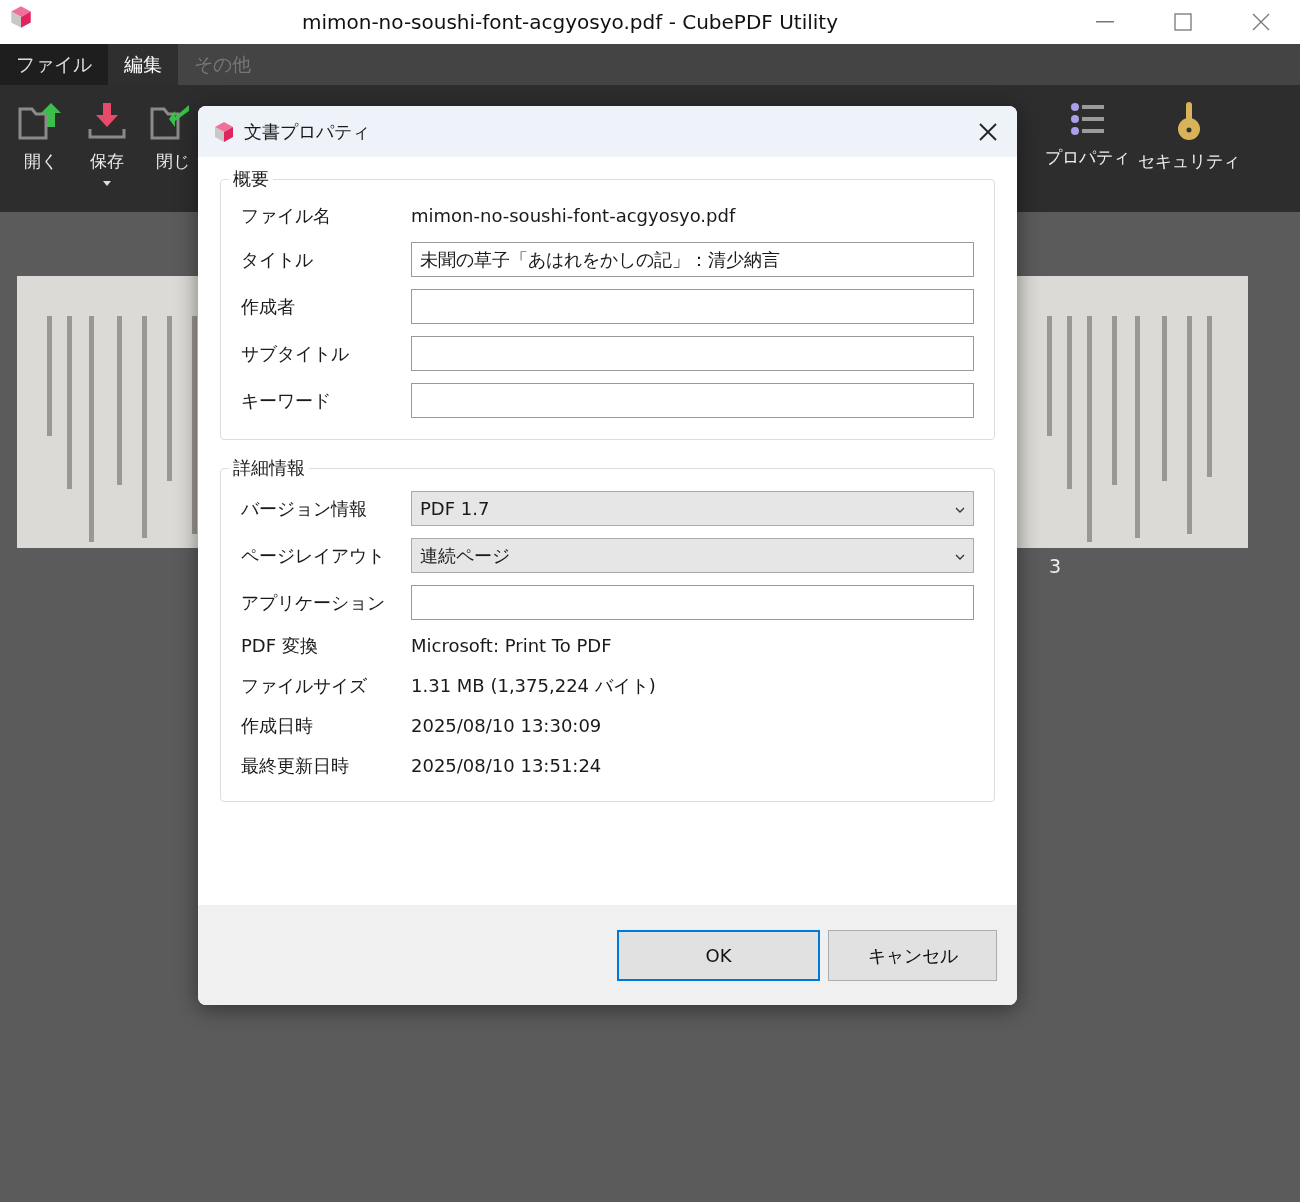  What do you see at coordinates (1087, 156) in the screenshot?
I see `properties-button: プロパティ` at bounding box center [1087, 156].